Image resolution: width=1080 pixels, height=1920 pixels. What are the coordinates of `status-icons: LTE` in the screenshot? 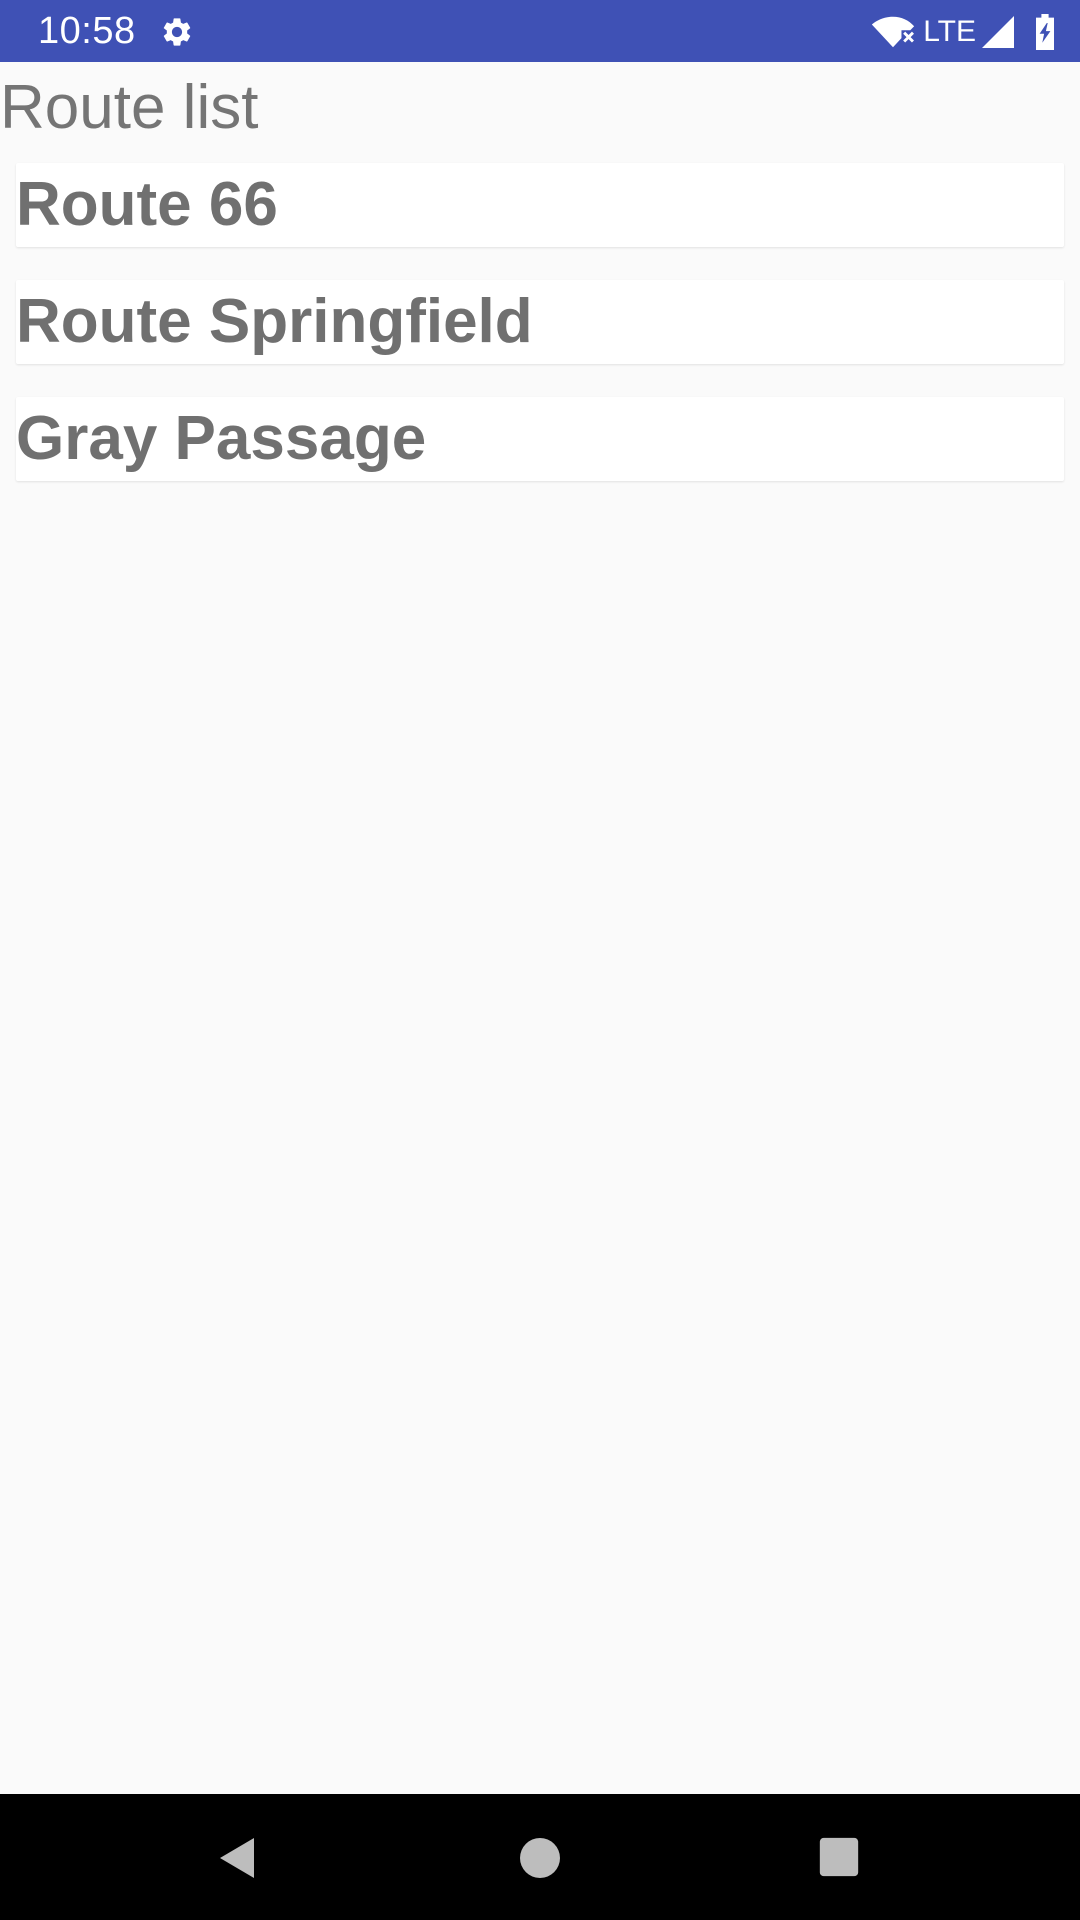 It's located at (963, 32).